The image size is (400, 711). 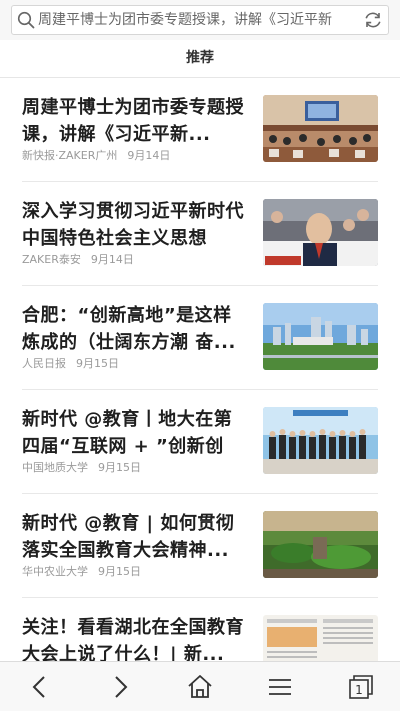 I want to click on search-icon, so click(x=26, y=20).